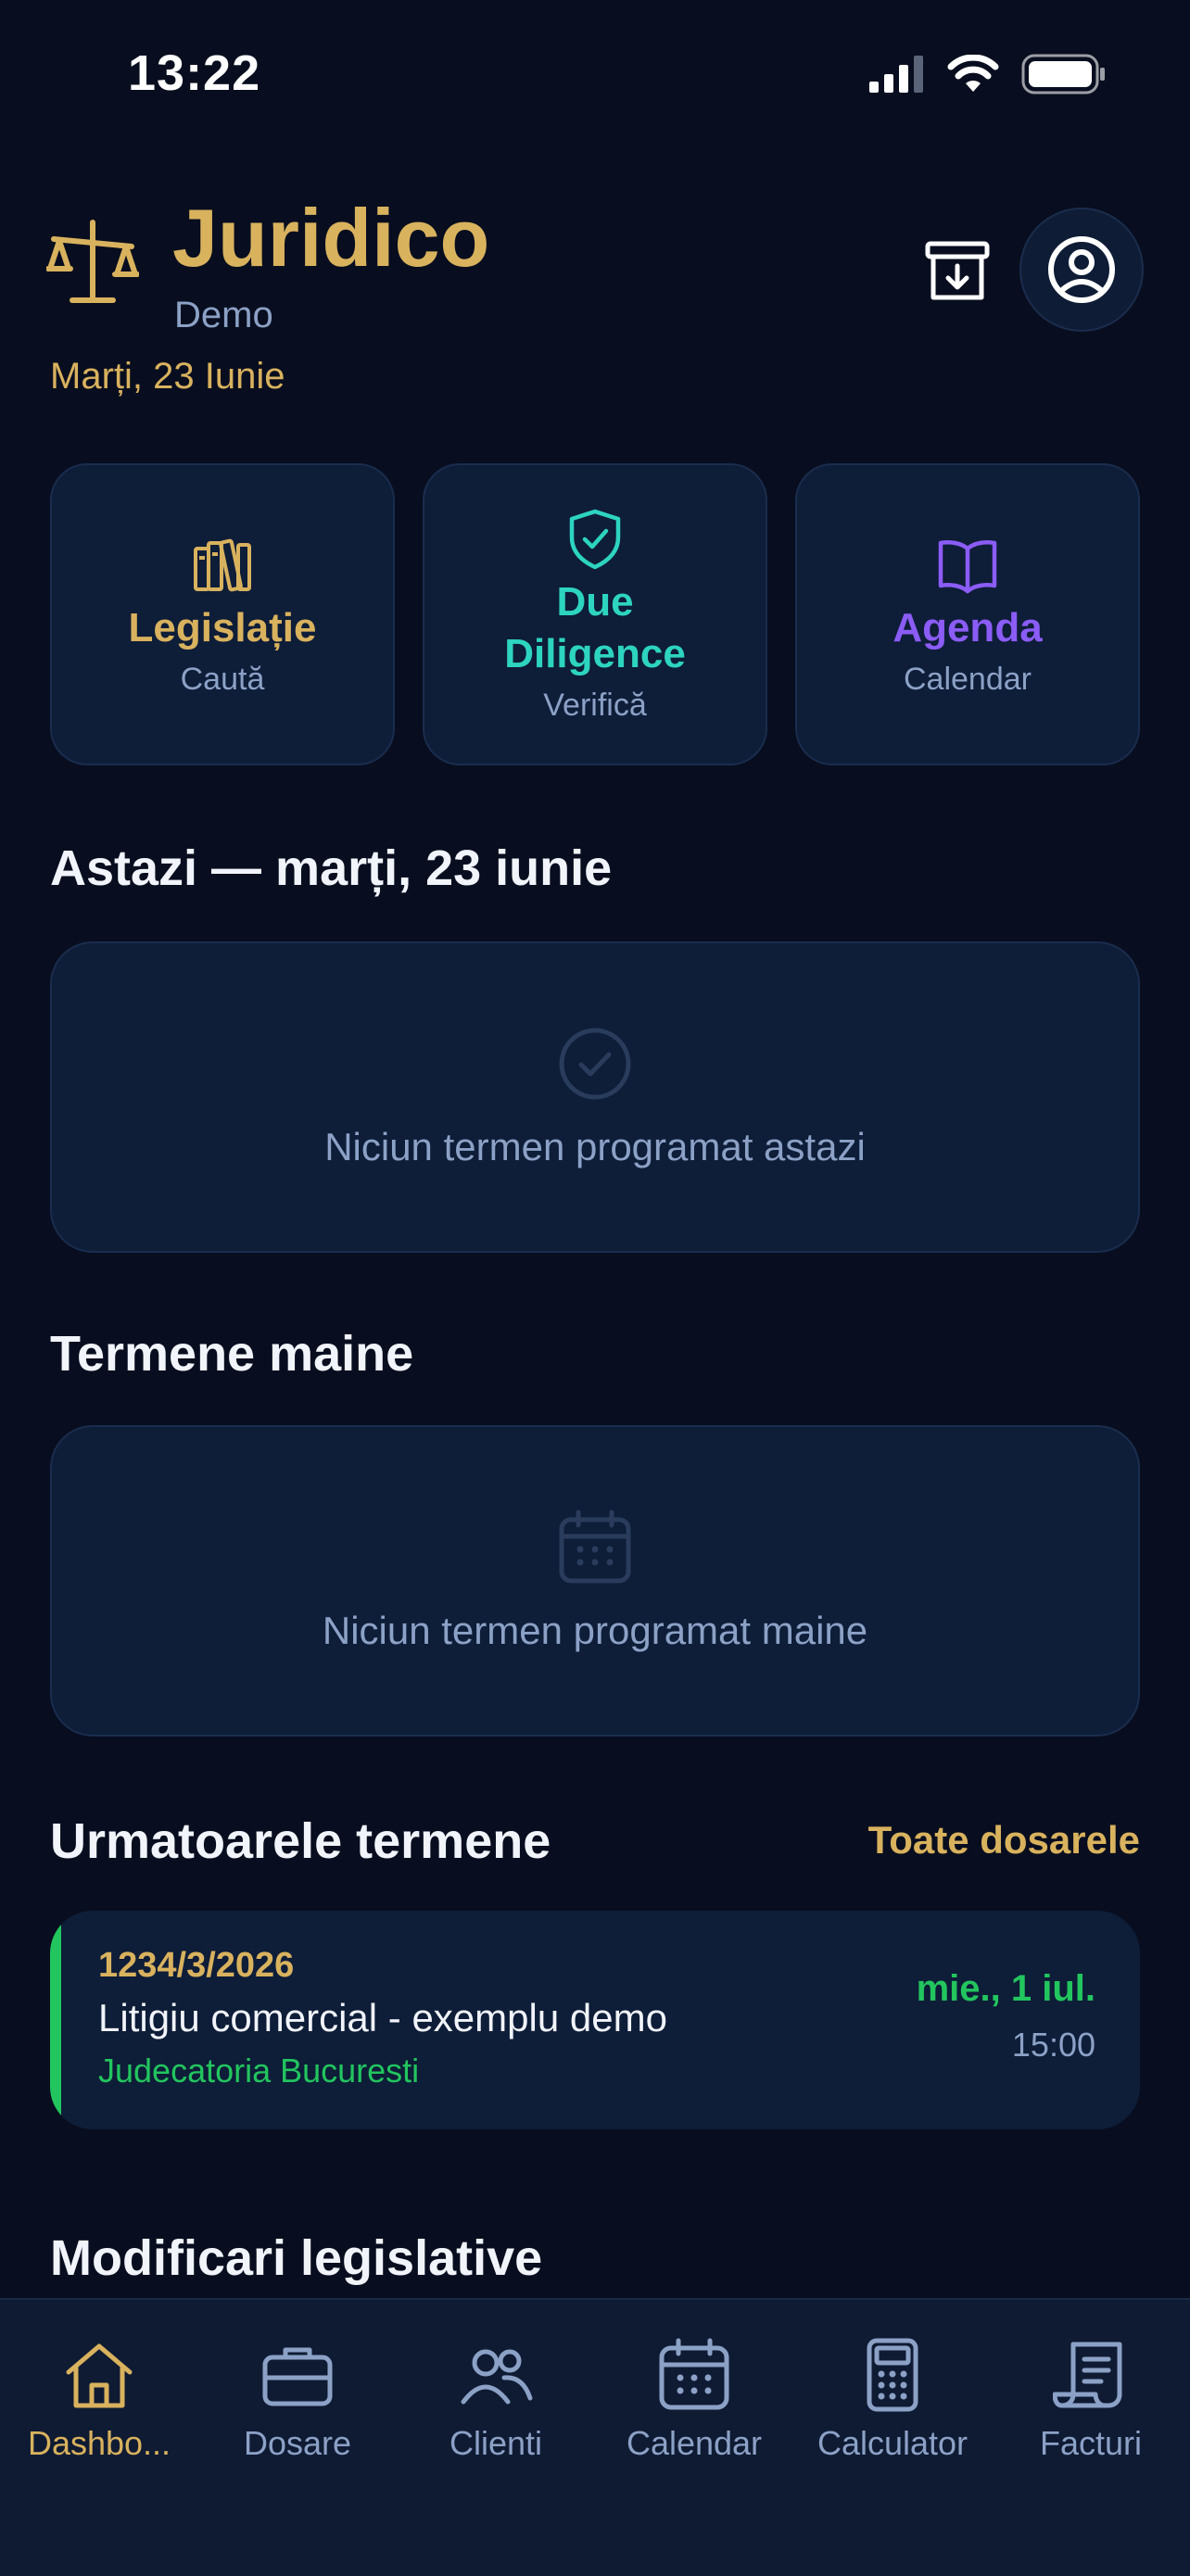 The height and width of the screenshot is (2576, 1190). I want to click on tomorrow-empty-text: Niciun termen programat maine, so click(595, 1631).